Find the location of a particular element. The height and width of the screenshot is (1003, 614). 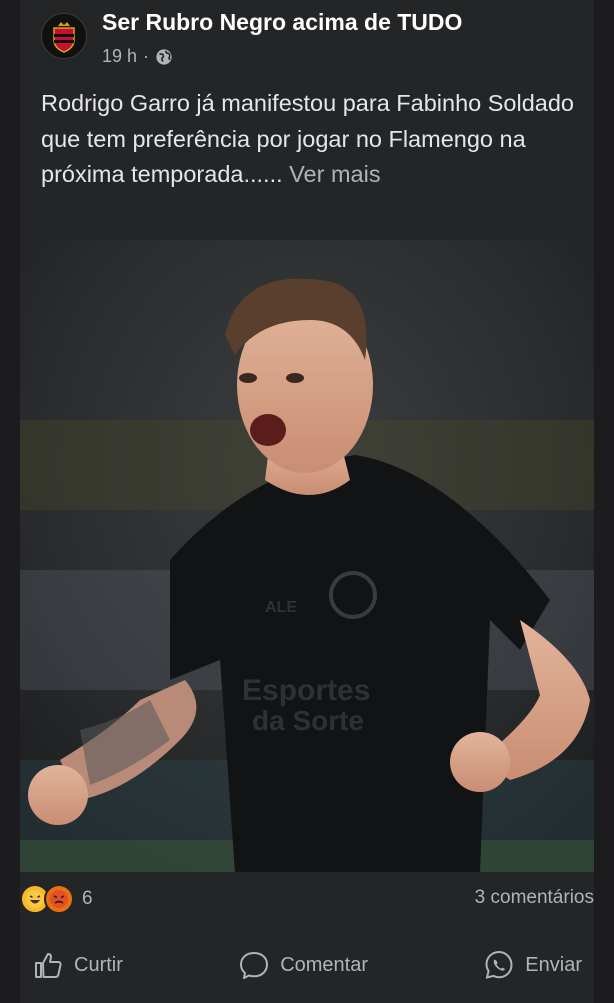

page-margin-right is located at coordinates (604, 501).